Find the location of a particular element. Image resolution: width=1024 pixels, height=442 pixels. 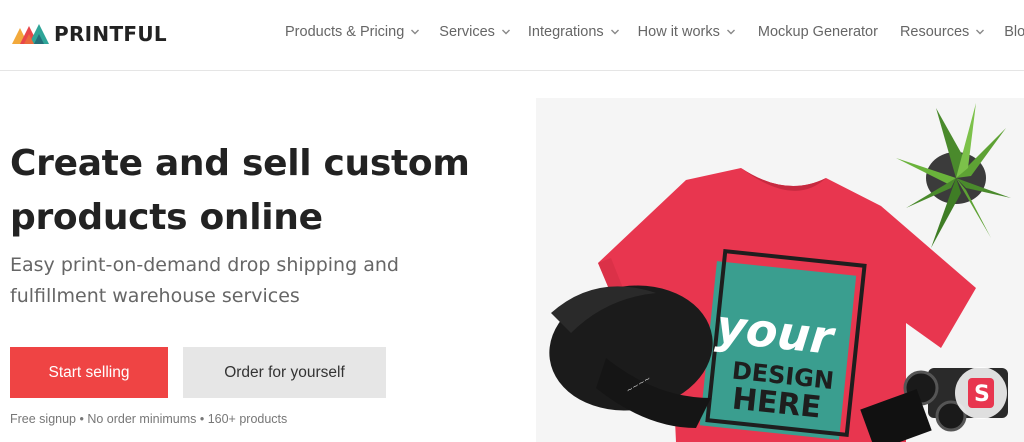

nav-item-integrations: Integrations is located at coordinates (574, 32).